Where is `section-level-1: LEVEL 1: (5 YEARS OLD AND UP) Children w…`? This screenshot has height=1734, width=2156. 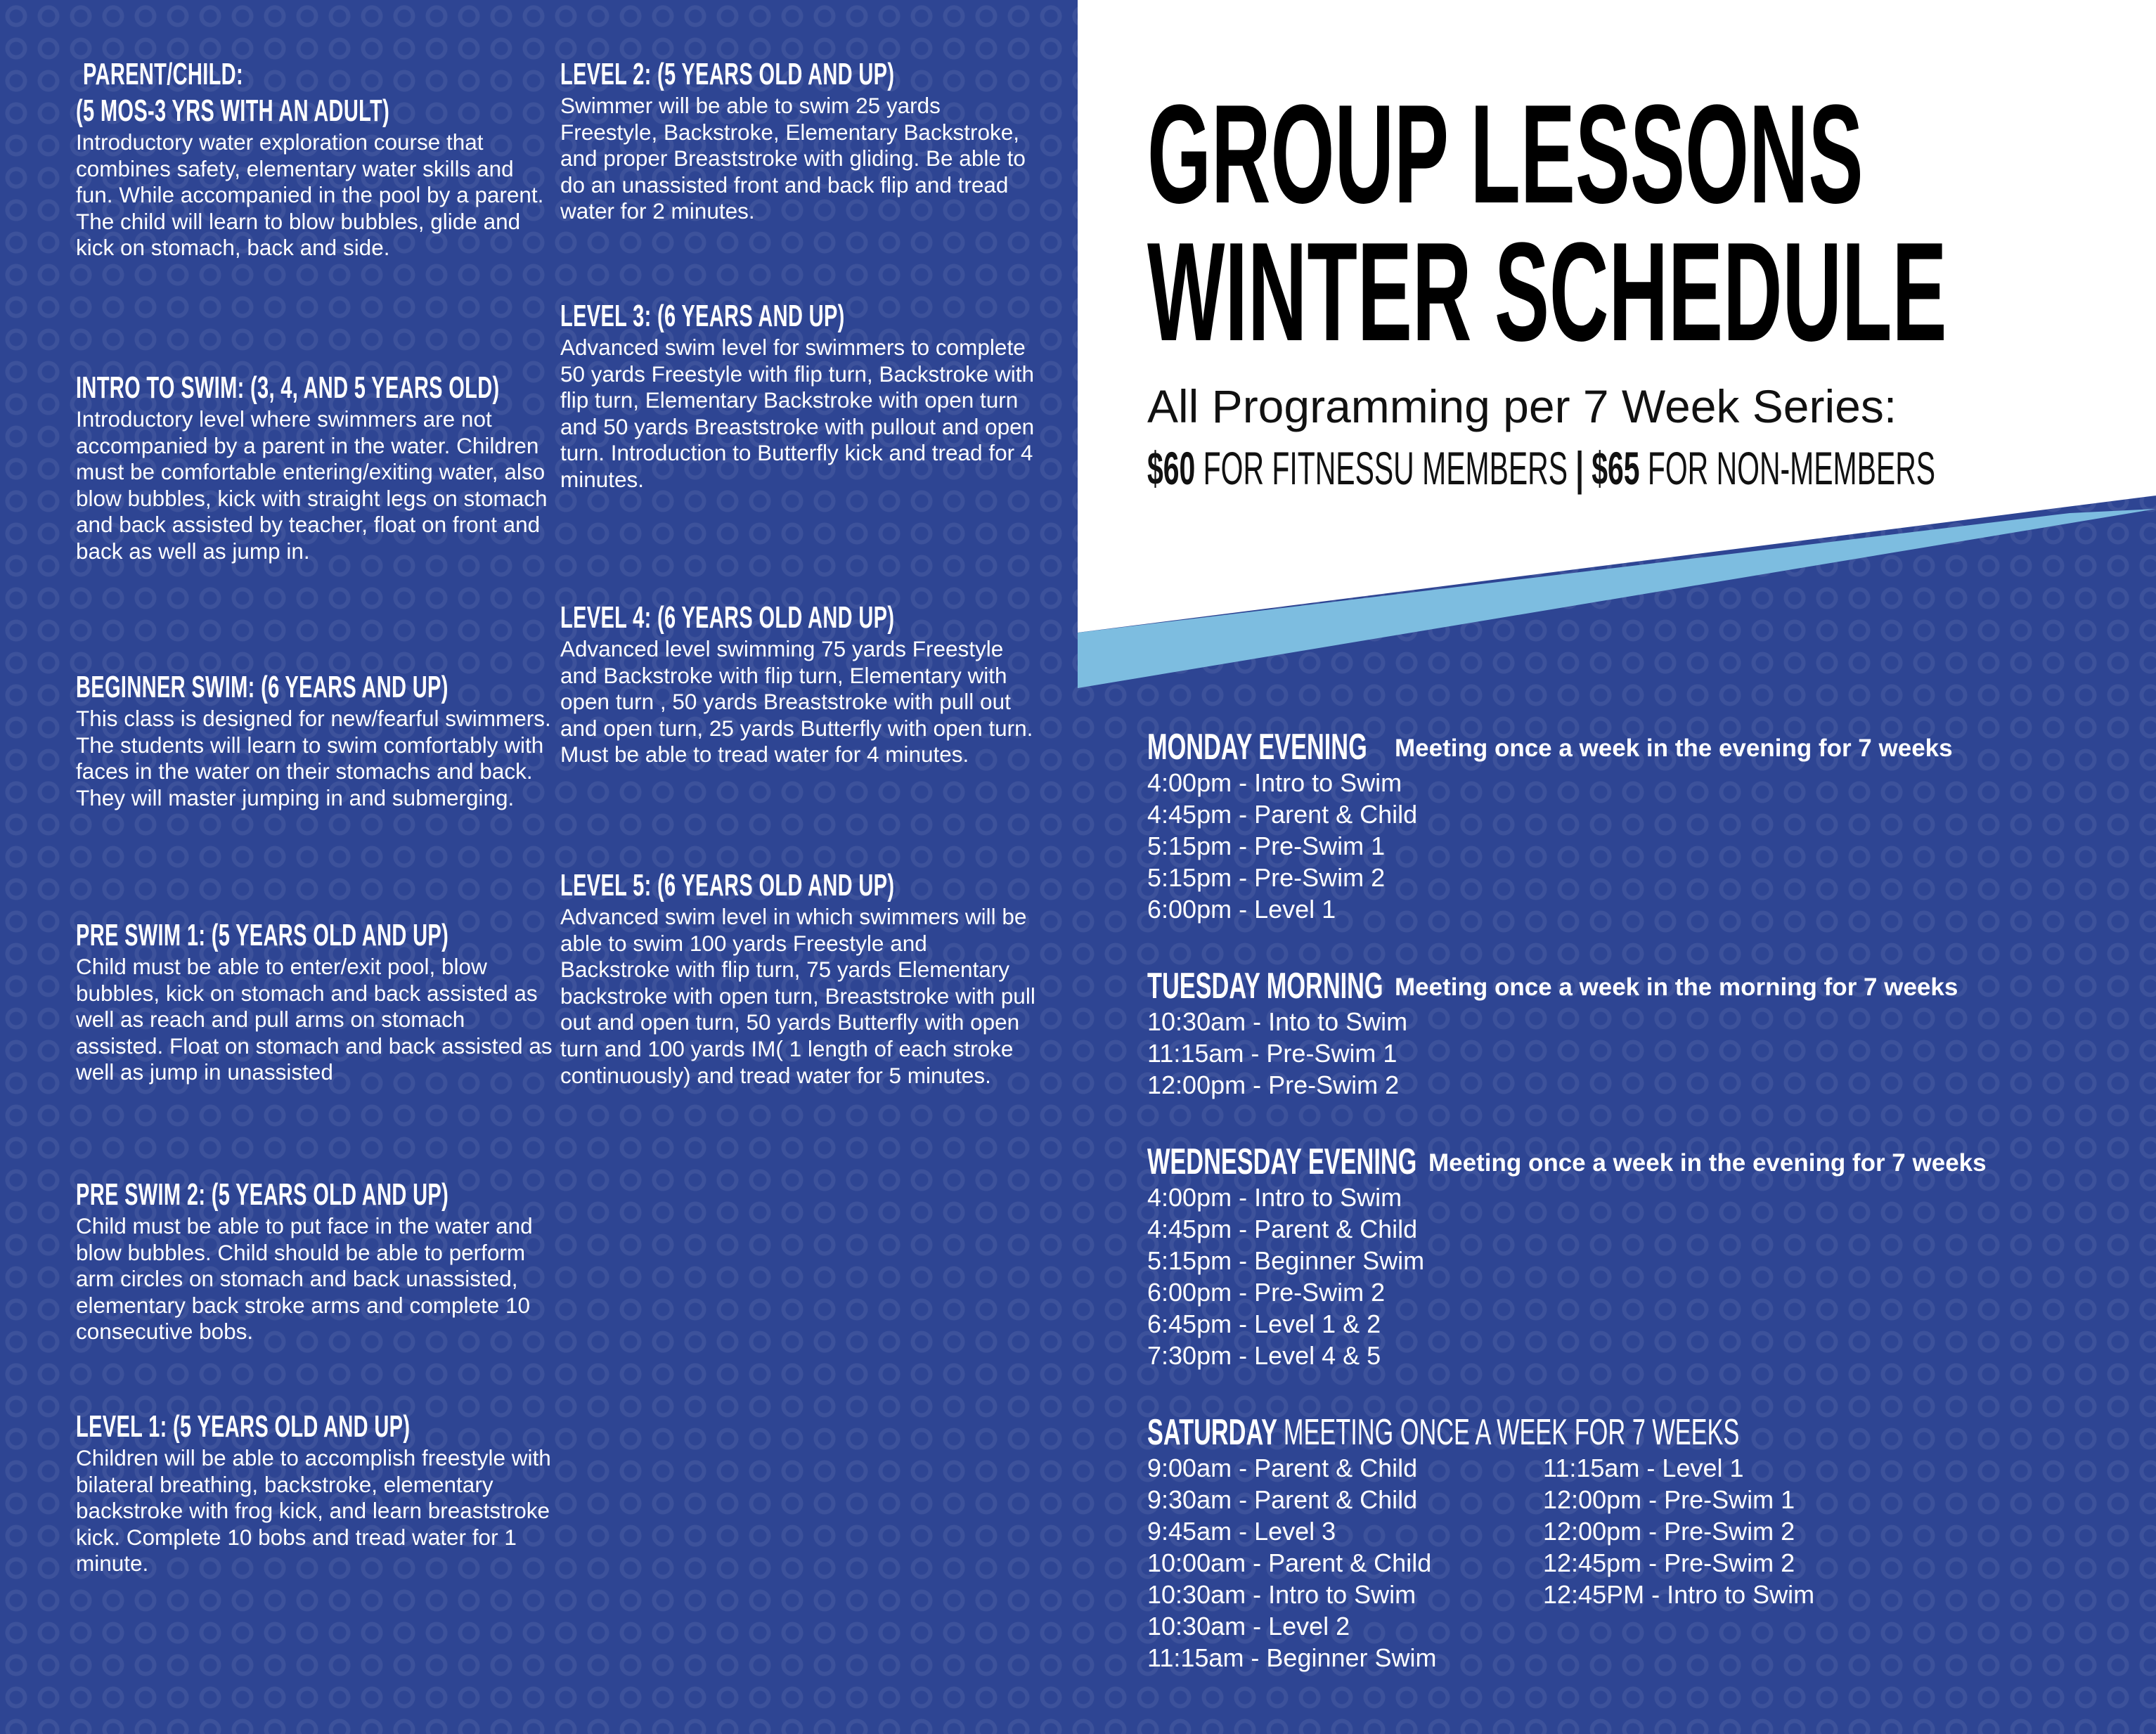
section-level-1: LEVEL 1: (5 YEARS OLD AND UP) Children w… is located at coordinates (315, 1493).